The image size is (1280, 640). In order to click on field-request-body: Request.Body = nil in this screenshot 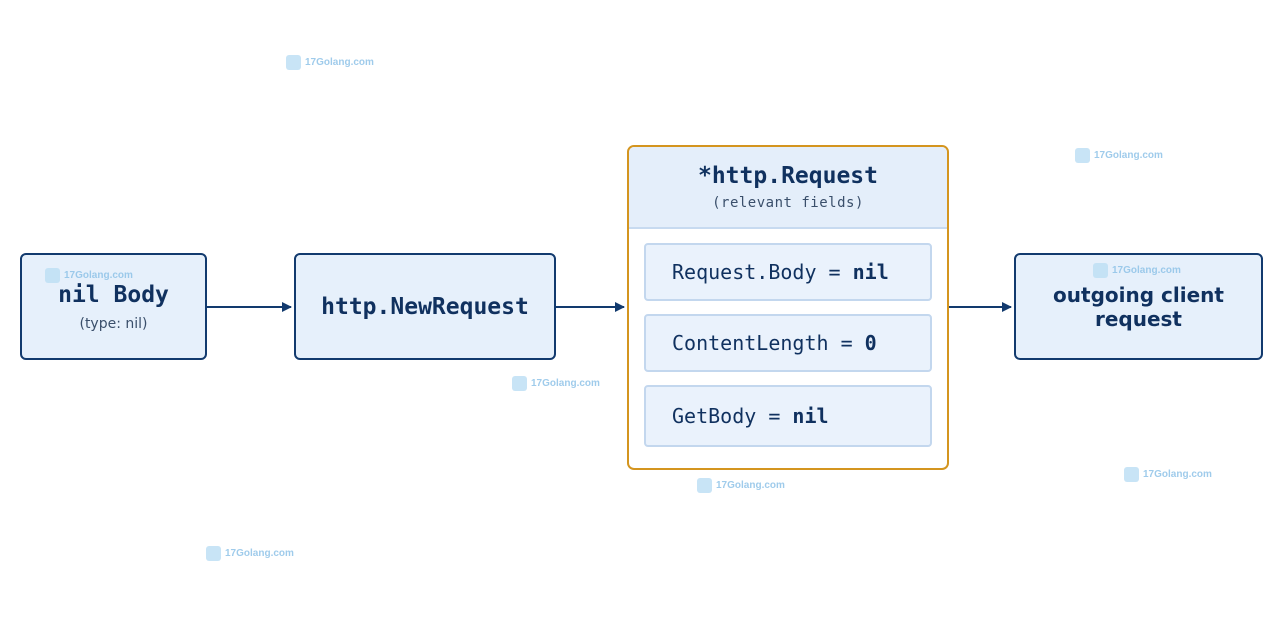, I will do `click(788, 272)`.